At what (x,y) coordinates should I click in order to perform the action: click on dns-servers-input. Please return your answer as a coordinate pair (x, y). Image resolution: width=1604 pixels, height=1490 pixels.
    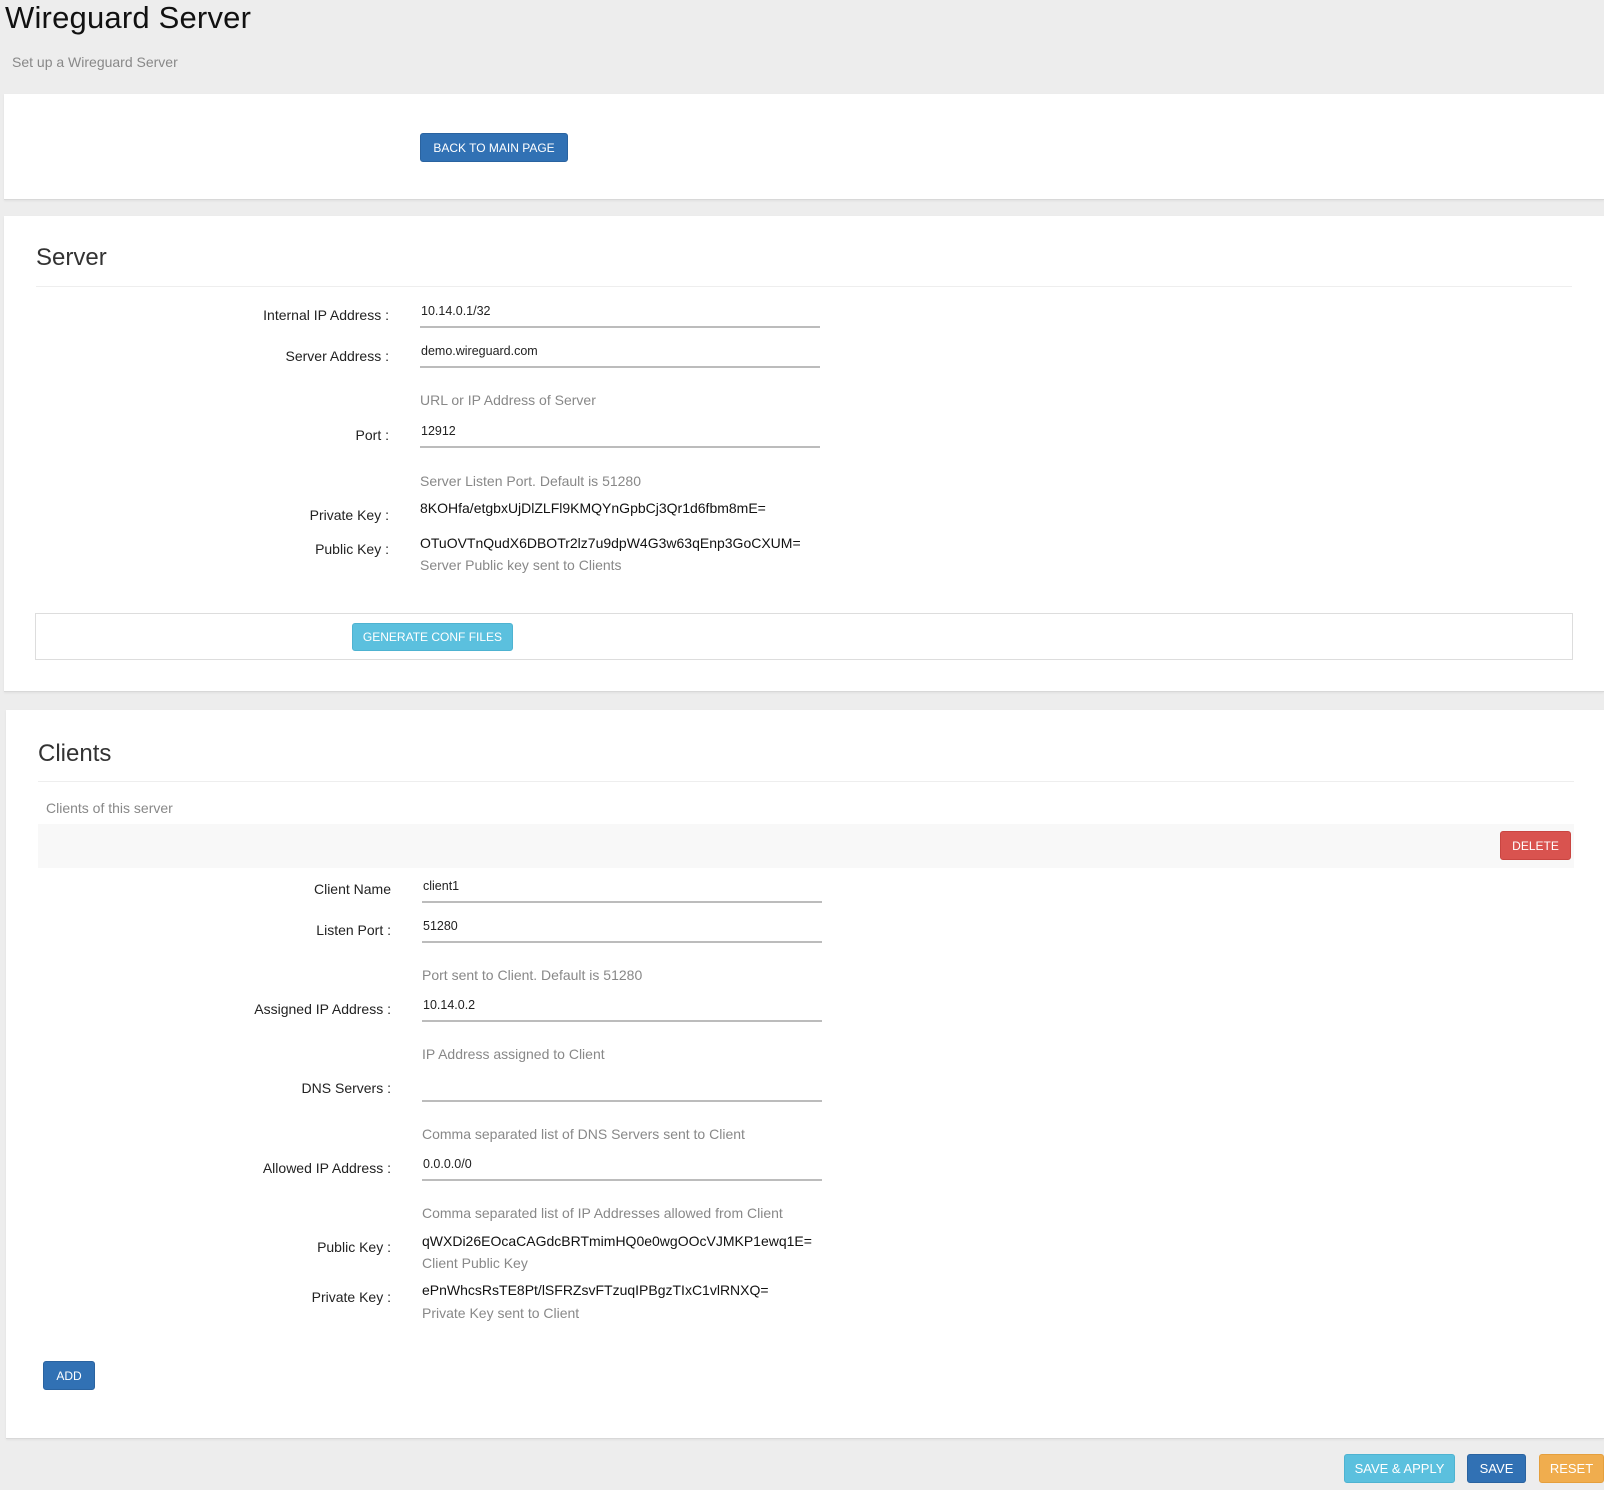
    Looking at the image, I should click on (622, 1087).